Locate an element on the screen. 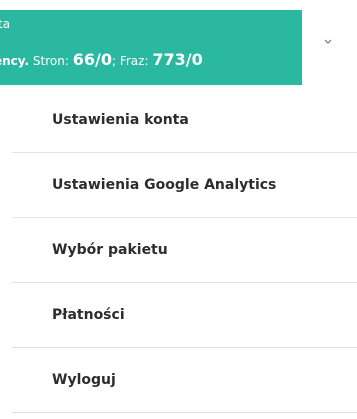 The height and width of the screenshot is (419, 357). pages-value: 66/0 is located at coordinates (92, 59).